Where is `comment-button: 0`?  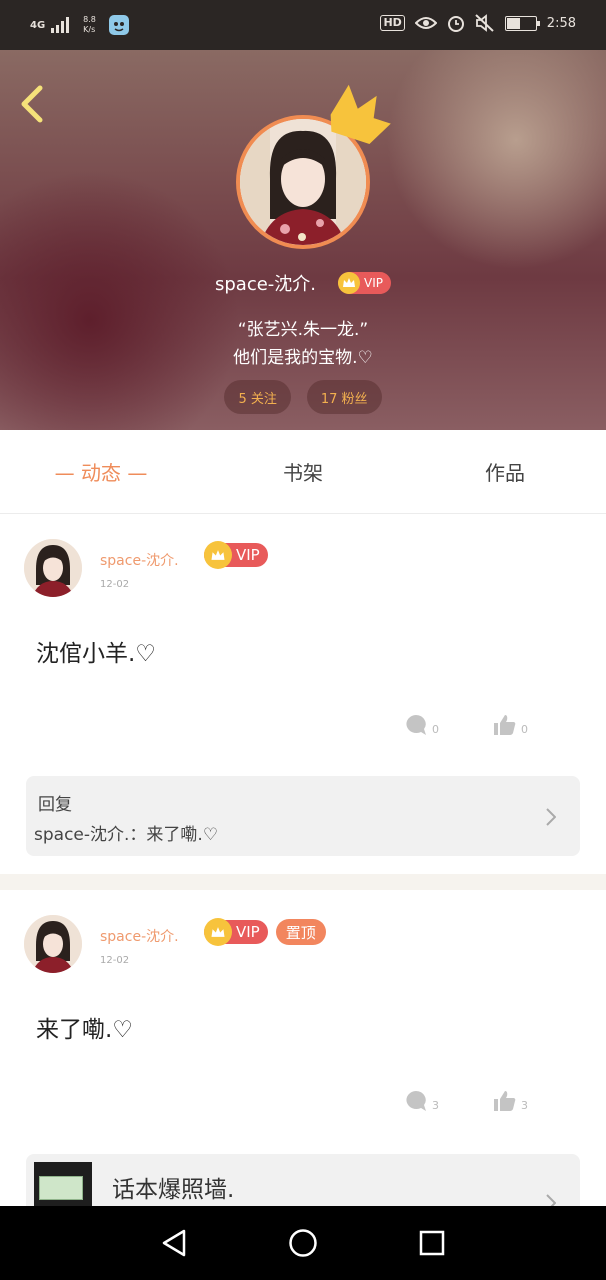
comment-button: 0 is located at coordinates (421, 725).